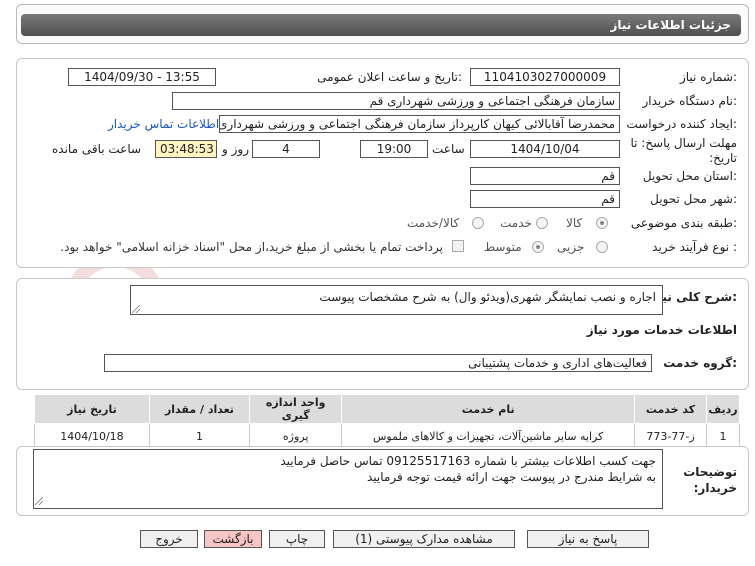 The width and height of the screenshot is (755, 566). What do you see at coordinates (710, 480) in the screenshot?
I see `buyer-notes-label: توضیحات خریدار:` at bounding box center [710, 480].